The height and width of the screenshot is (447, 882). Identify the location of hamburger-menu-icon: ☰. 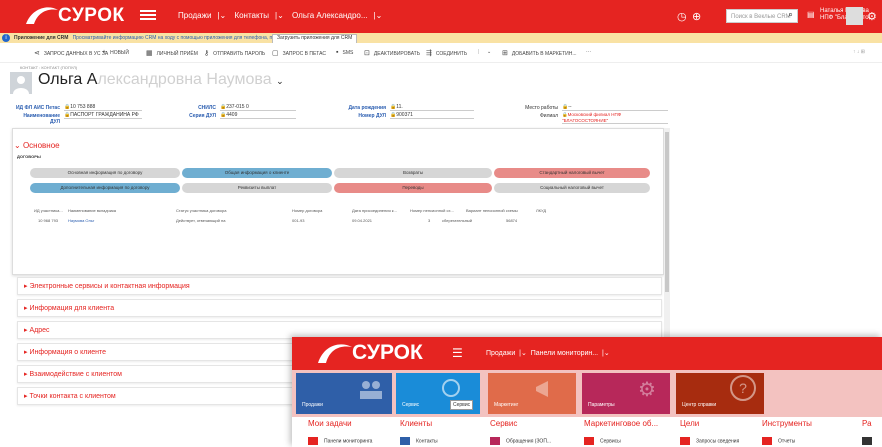
(457, 353).